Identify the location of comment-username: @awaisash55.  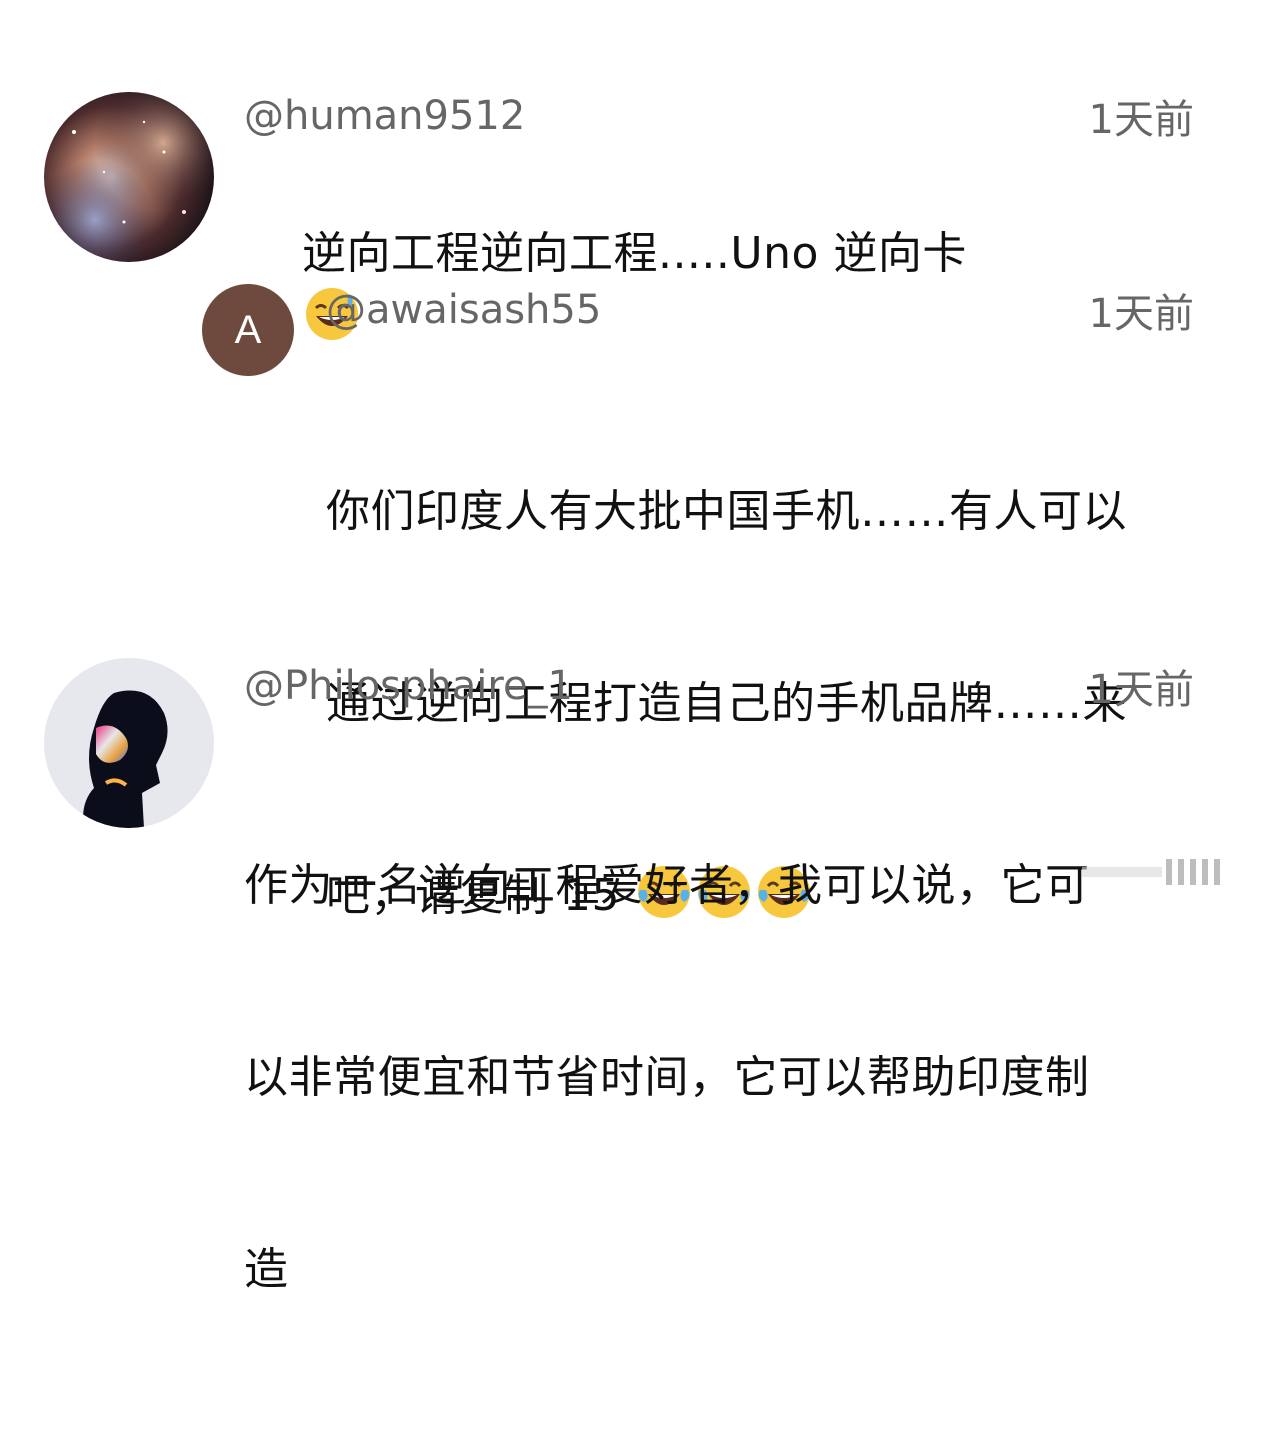
(463, 310).